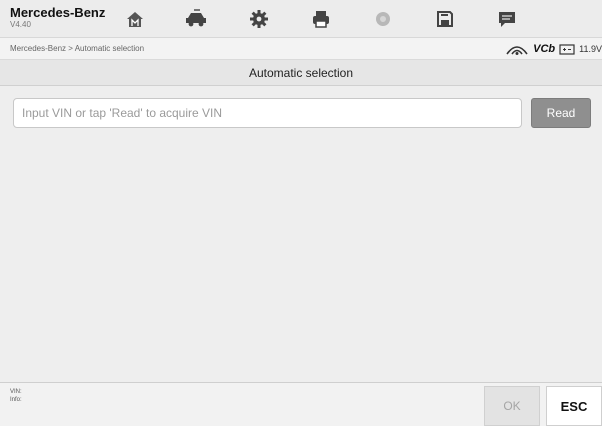 This screenshot has width=602, height=426. What do you see at coordinates (590, 49) in the screenshot?
I see `battery-voltage: 11.9V` at bounding box center [590, 49].